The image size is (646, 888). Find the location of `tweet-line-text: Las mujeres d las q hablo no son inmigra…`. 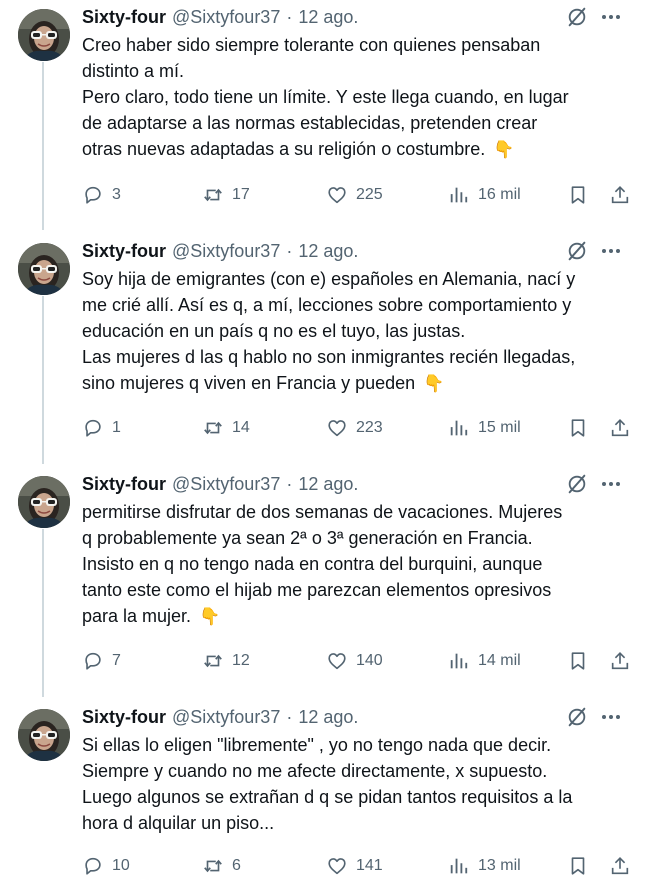

tweet-line-text: Las mujeres d las q hablo no son inmigra… is located at coordinates (329, 357).